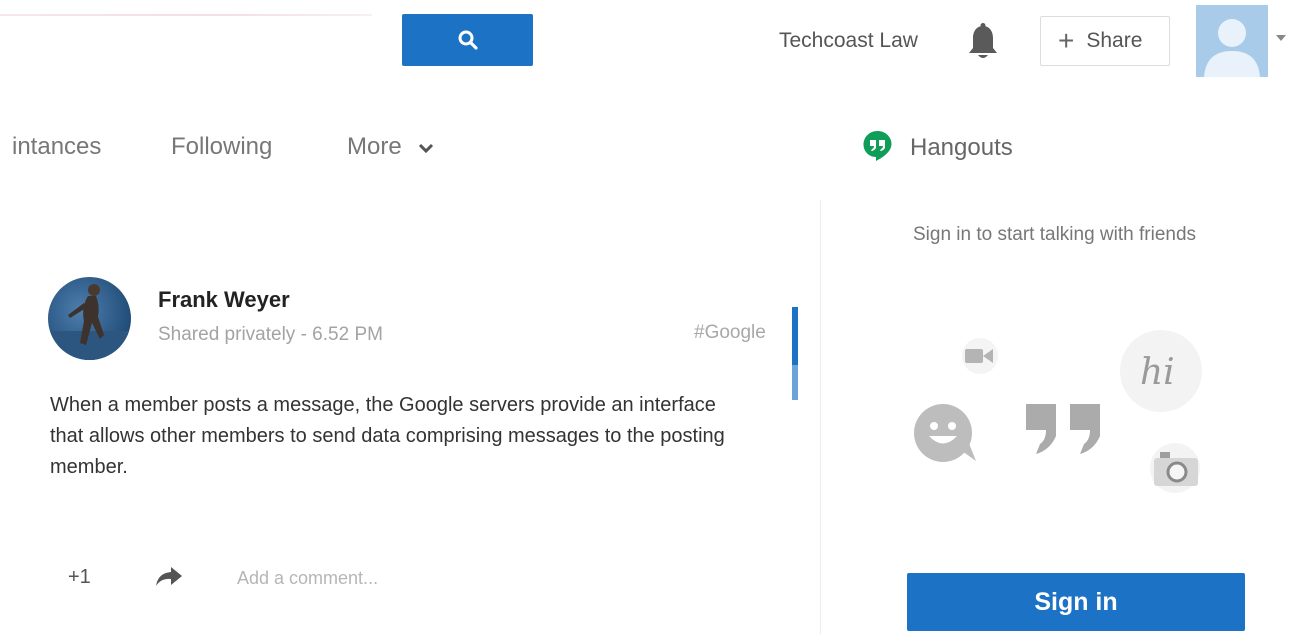 The width and height of the screenshot is (1303, 634). I want to click on search-icon, so click(468, 40).